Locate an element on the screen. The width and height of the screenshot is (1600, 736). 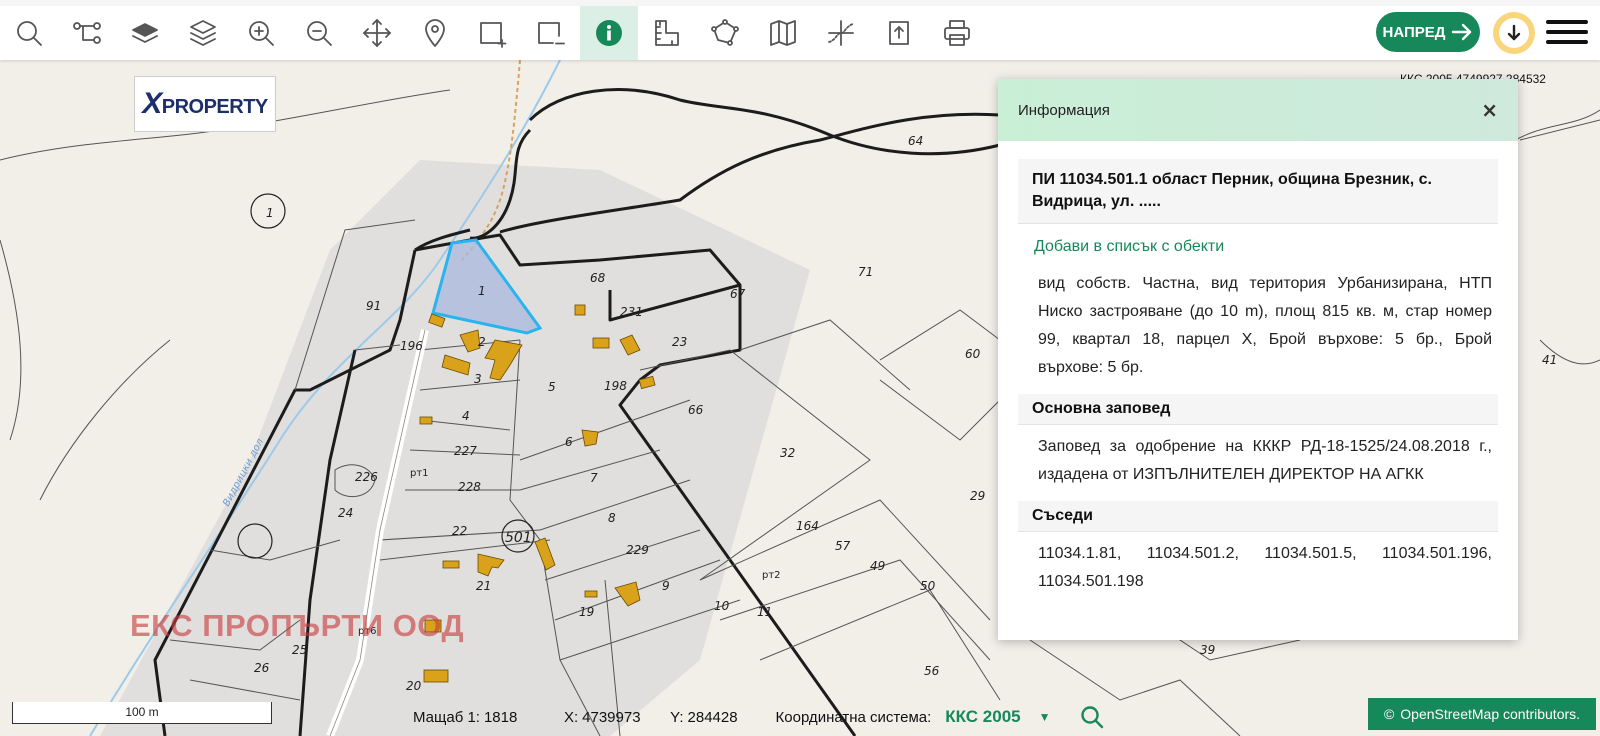
crs-label: Координатна система: is located at coordinates (853, 717).